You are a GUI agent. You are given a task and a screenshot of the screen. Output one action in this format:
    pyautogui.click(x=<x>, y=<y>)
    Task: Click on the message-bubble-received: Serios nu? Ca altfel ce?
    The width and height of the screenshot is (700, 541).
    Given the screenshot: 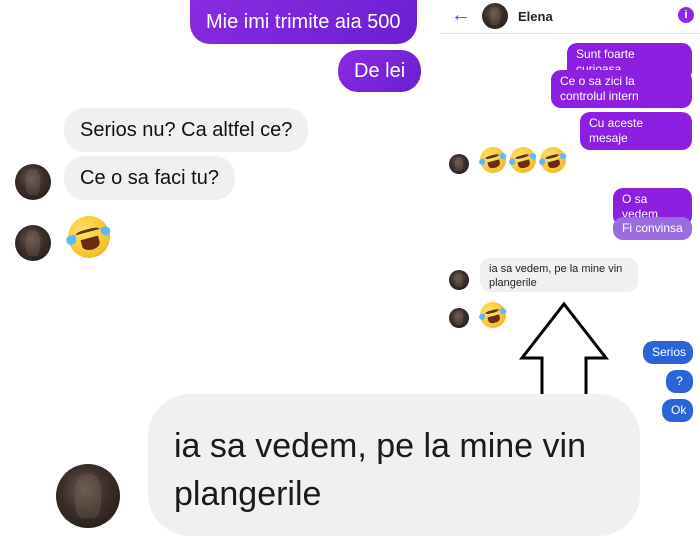 What is the action you would take?
    pyautogui.click(x=186, y=130)
    